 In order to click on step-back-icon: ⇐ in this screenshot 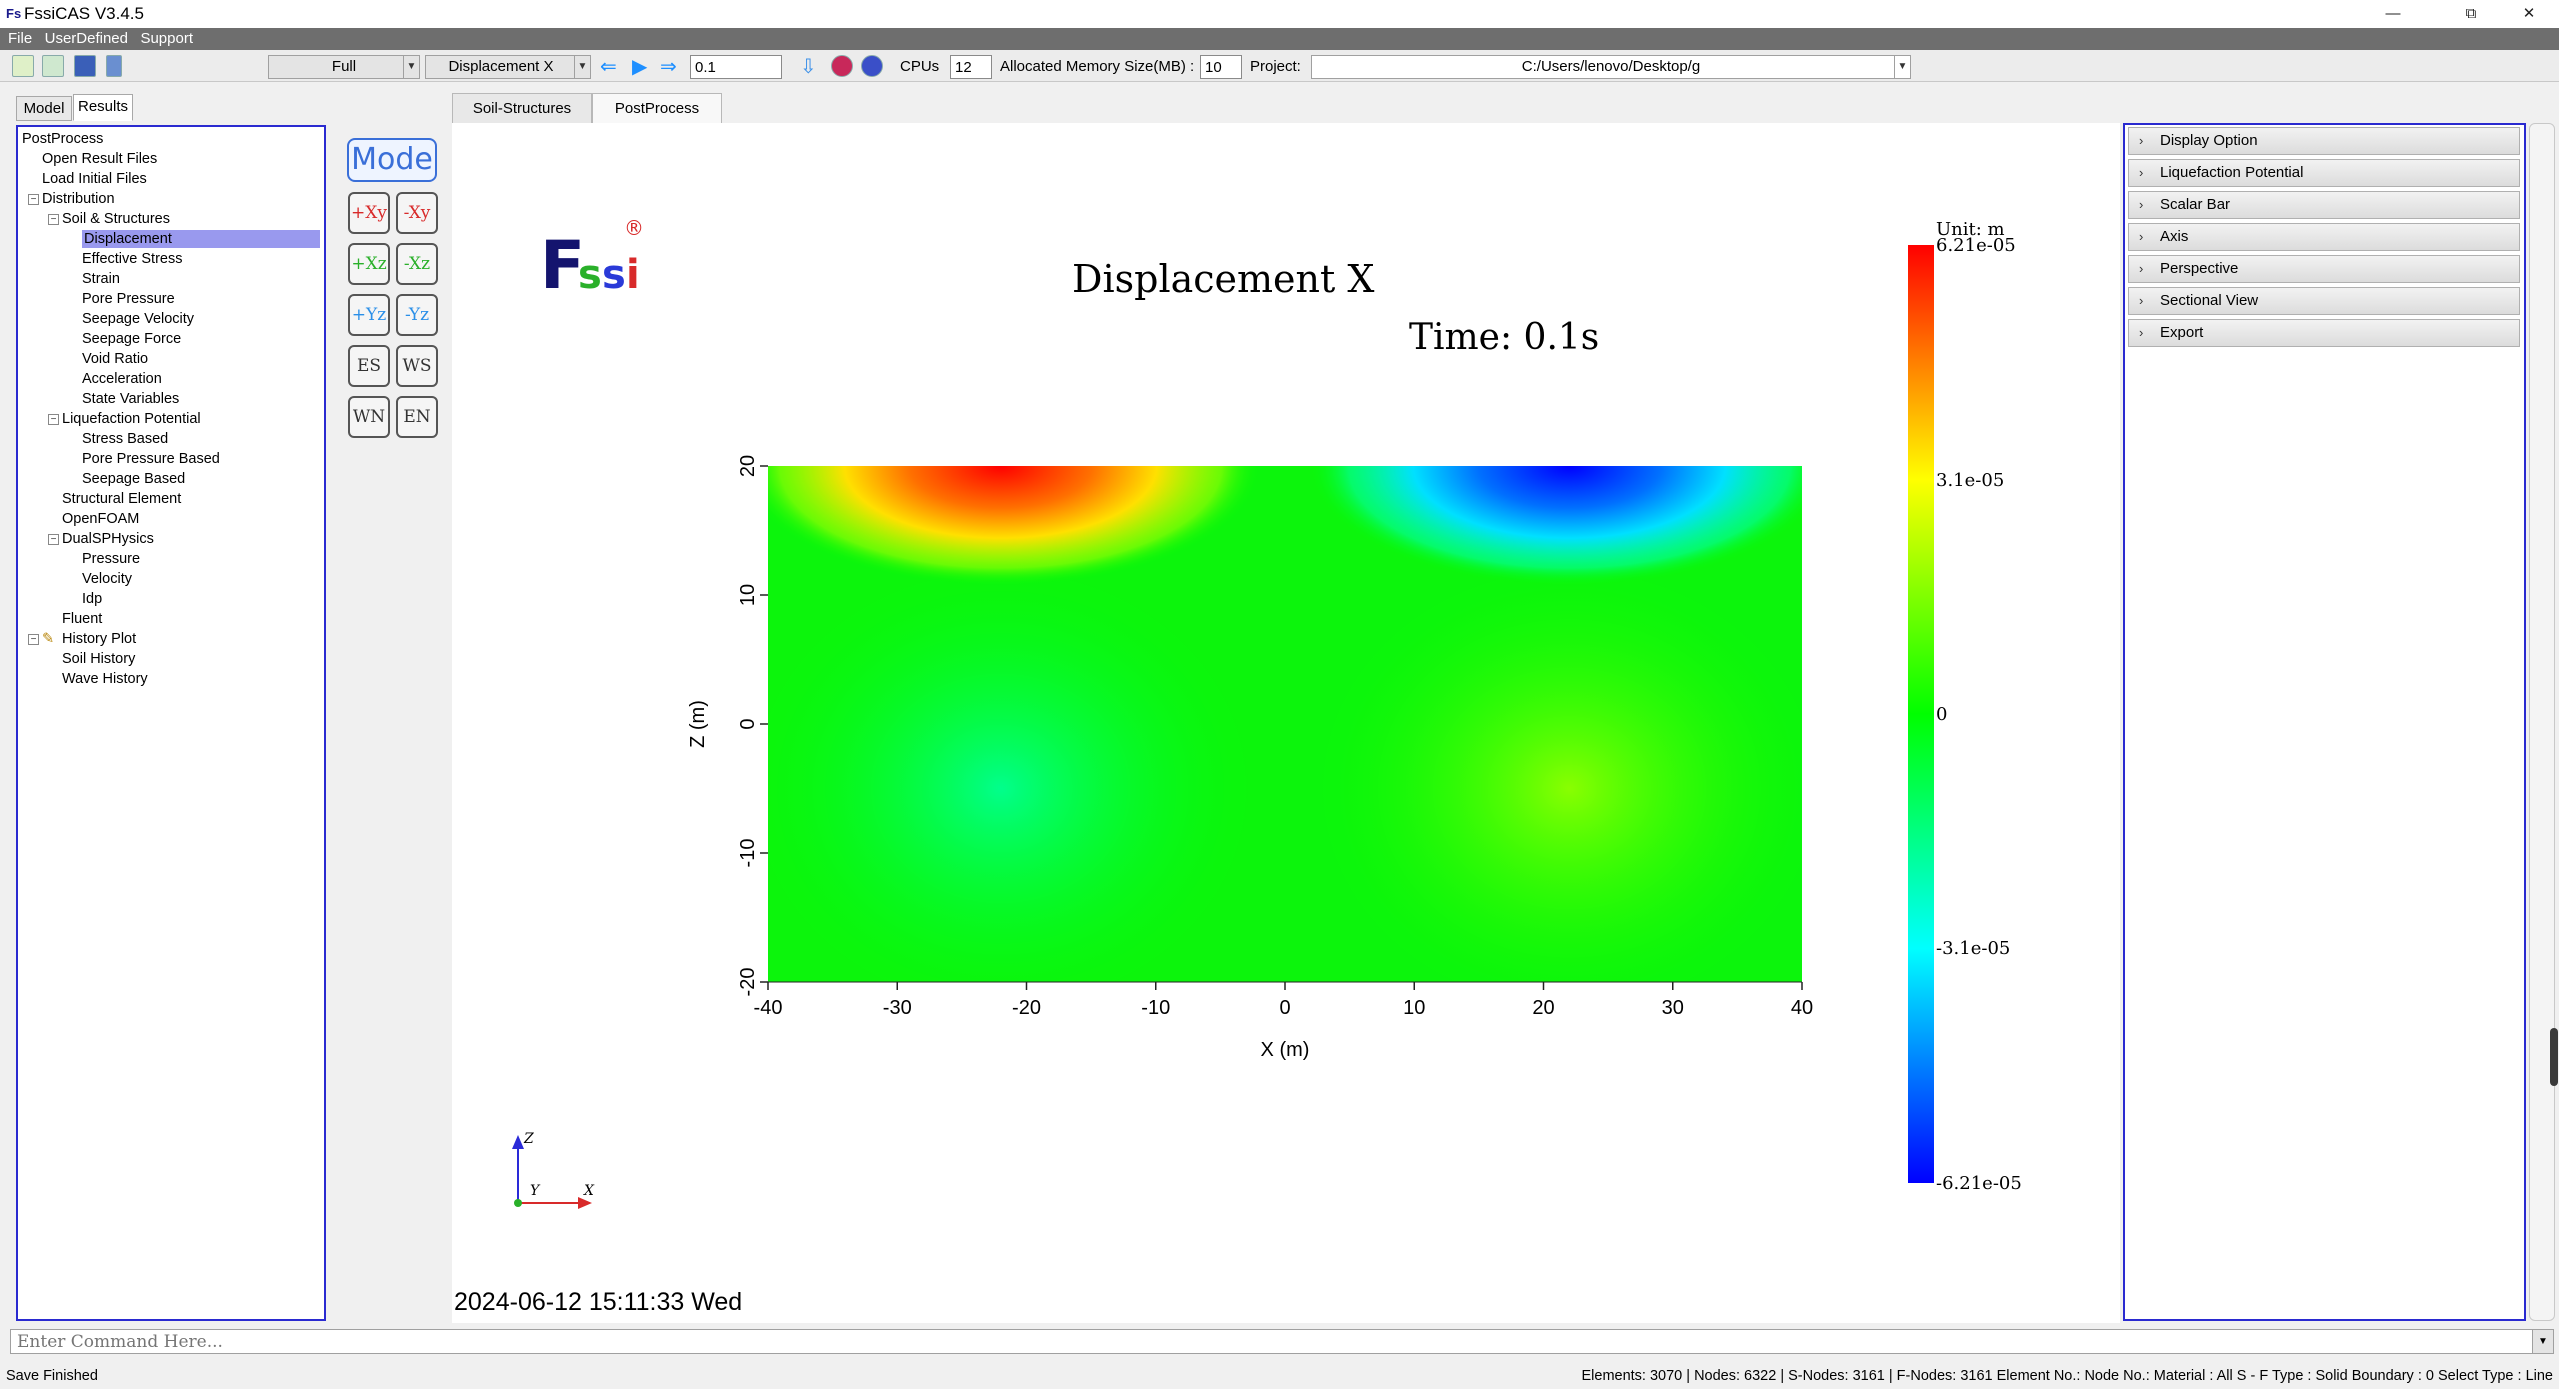, I will do `click(608, 66)`.